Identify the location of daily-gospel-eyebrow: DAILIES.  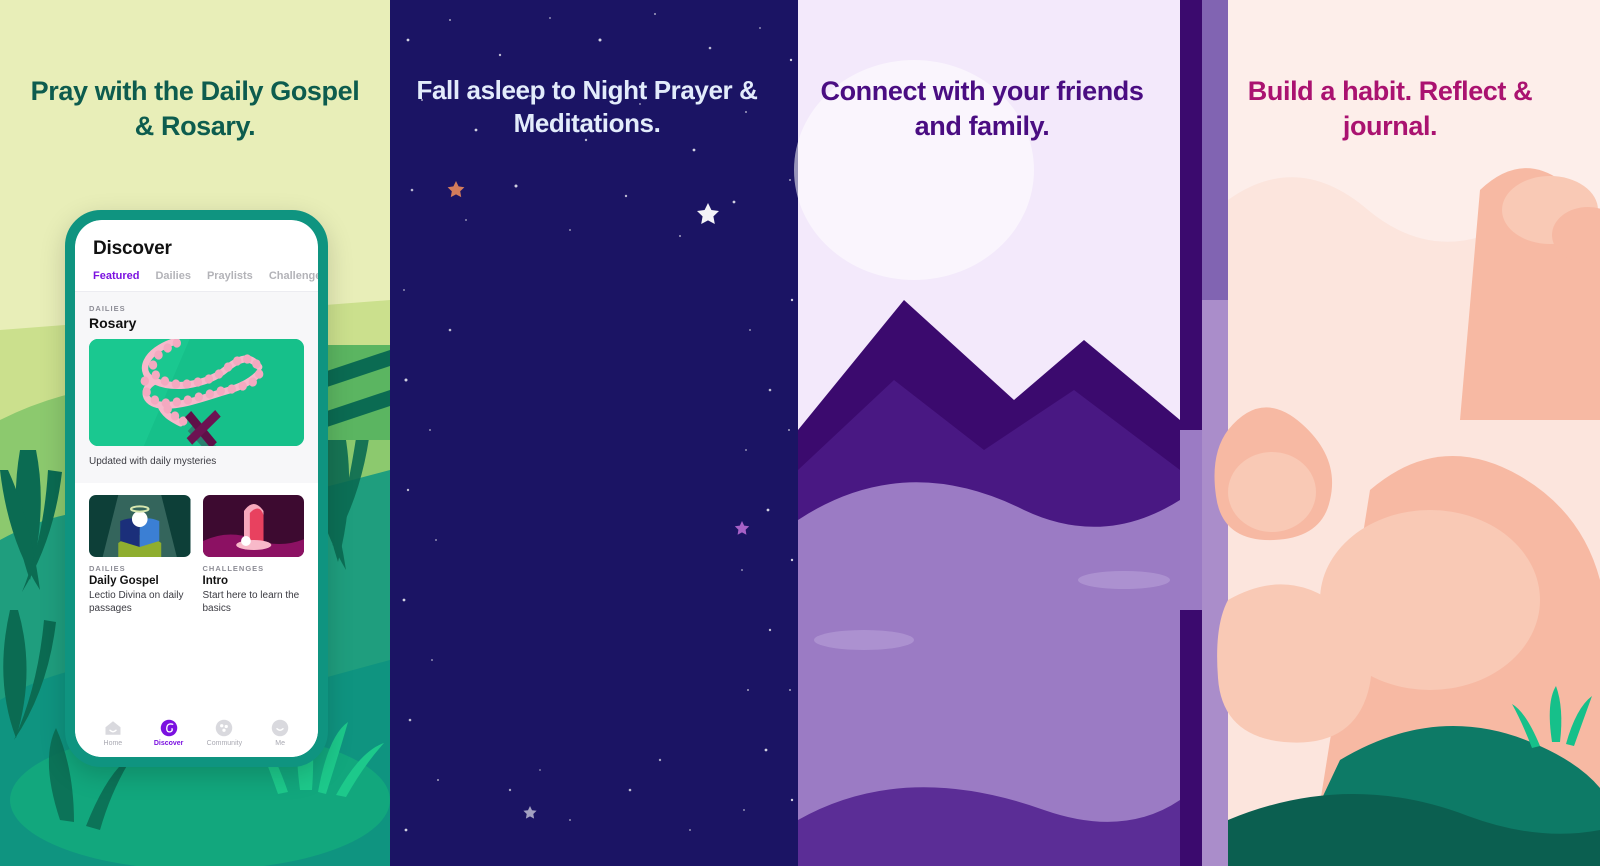
(107, 568).